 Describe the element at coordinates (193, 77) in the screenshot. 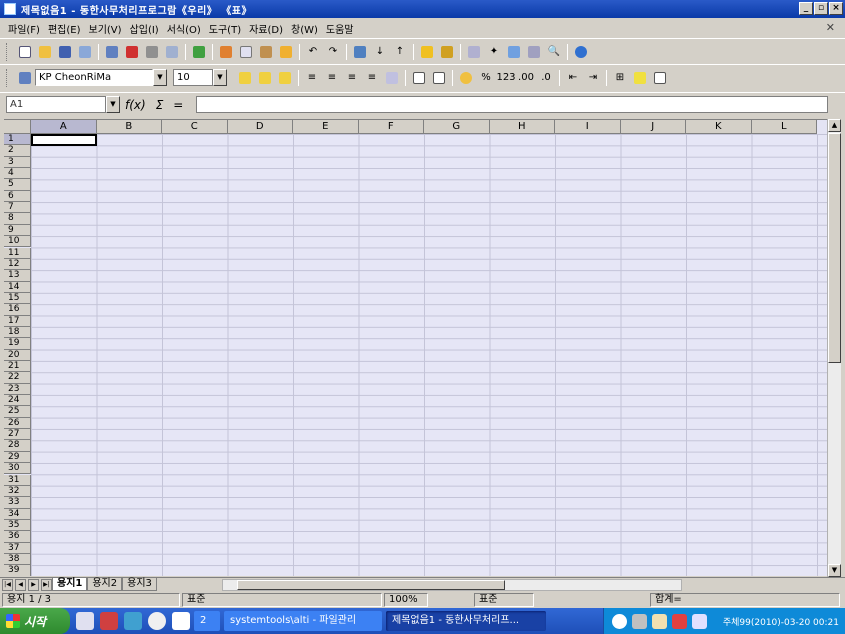

I see `font-size-box: 10` at that location.